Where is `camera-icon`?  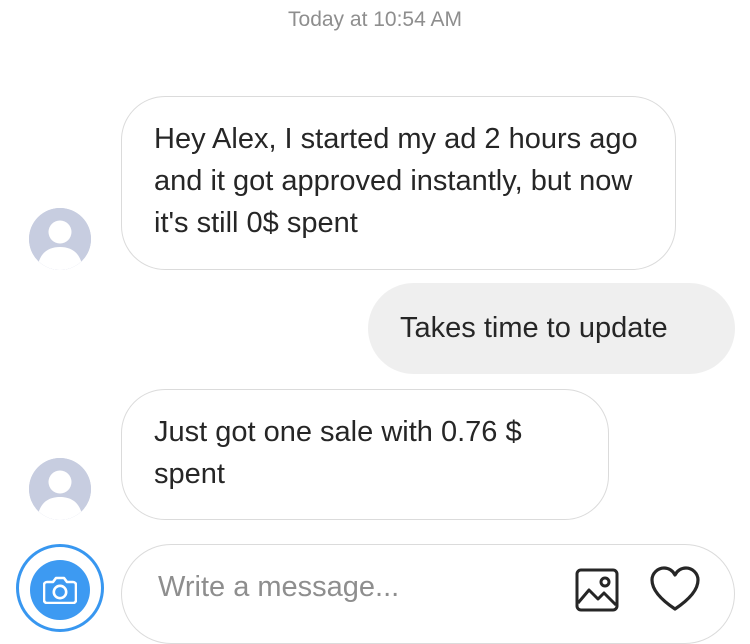 camera-icon is located at coordinates (60, 590).